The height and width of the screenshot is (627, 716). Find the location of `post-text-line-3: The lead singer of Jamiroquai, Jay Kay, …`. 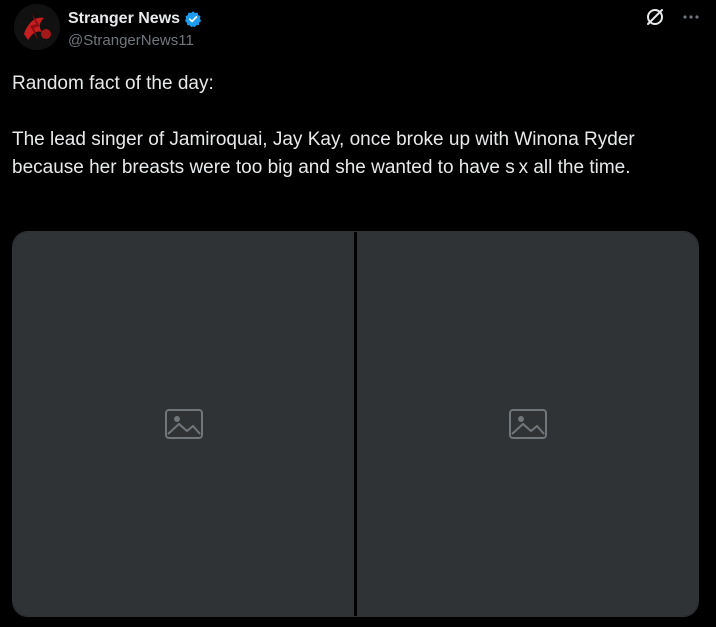

post-text-line-3: The lead singer of Jamiroquai, Jay Kay, … is located at coordinates (326, 153).